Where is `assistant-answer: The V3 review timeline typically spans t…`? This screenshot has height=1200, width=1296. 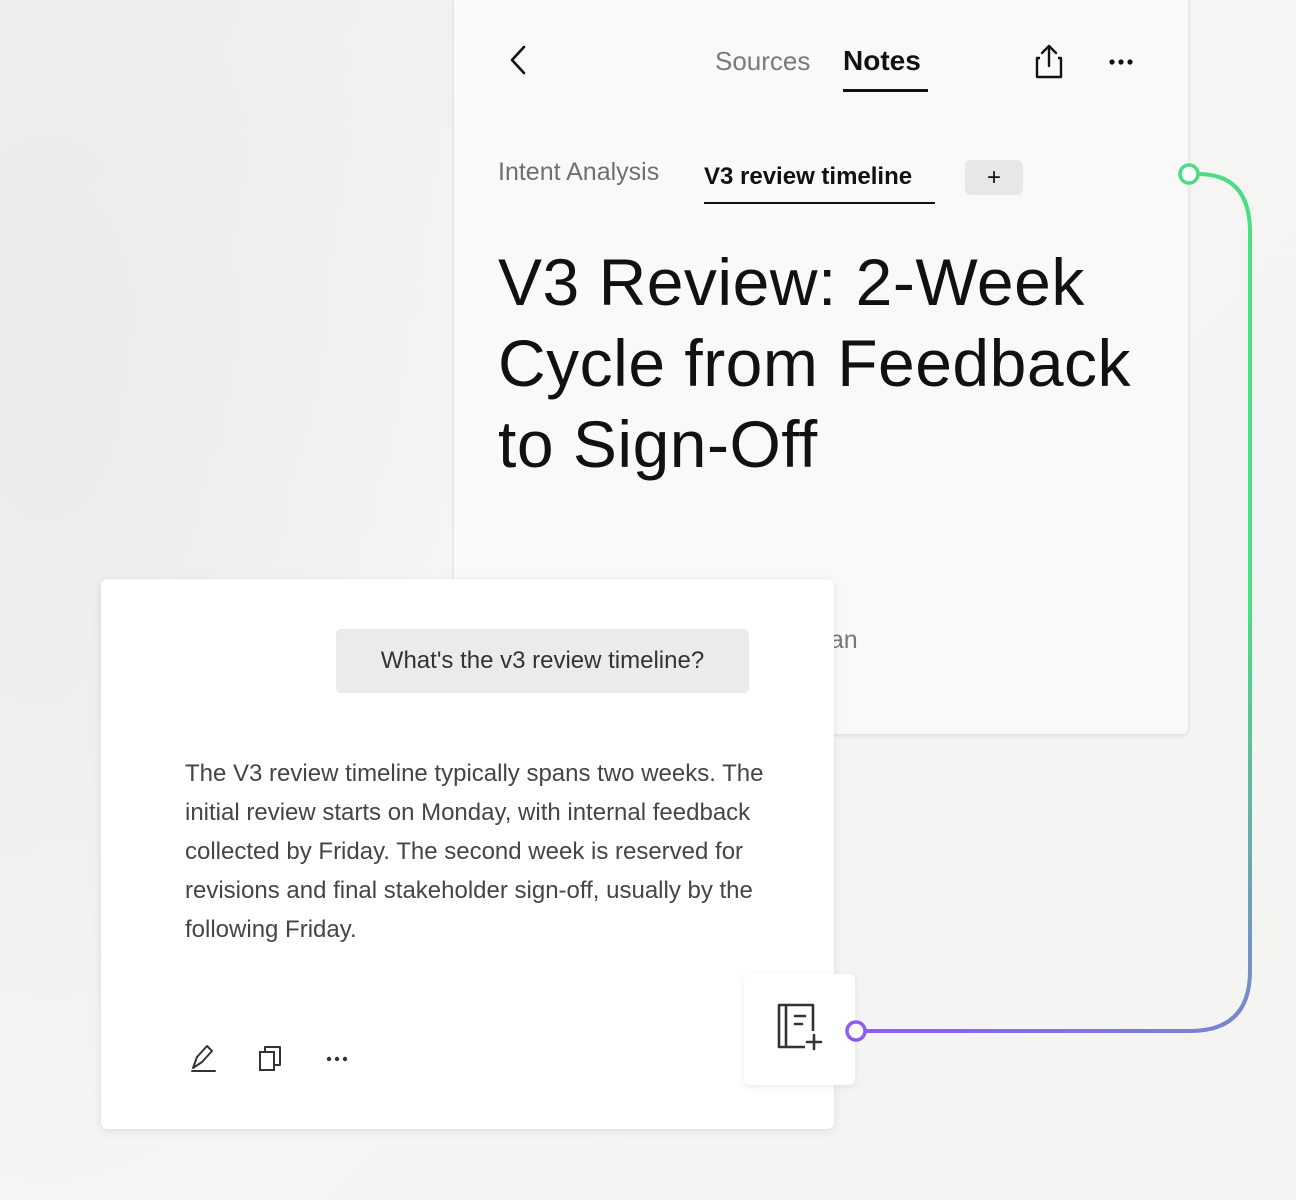
assistant-answer: The V3 review timeline typically spans t… is located at coordinates (474, 851).